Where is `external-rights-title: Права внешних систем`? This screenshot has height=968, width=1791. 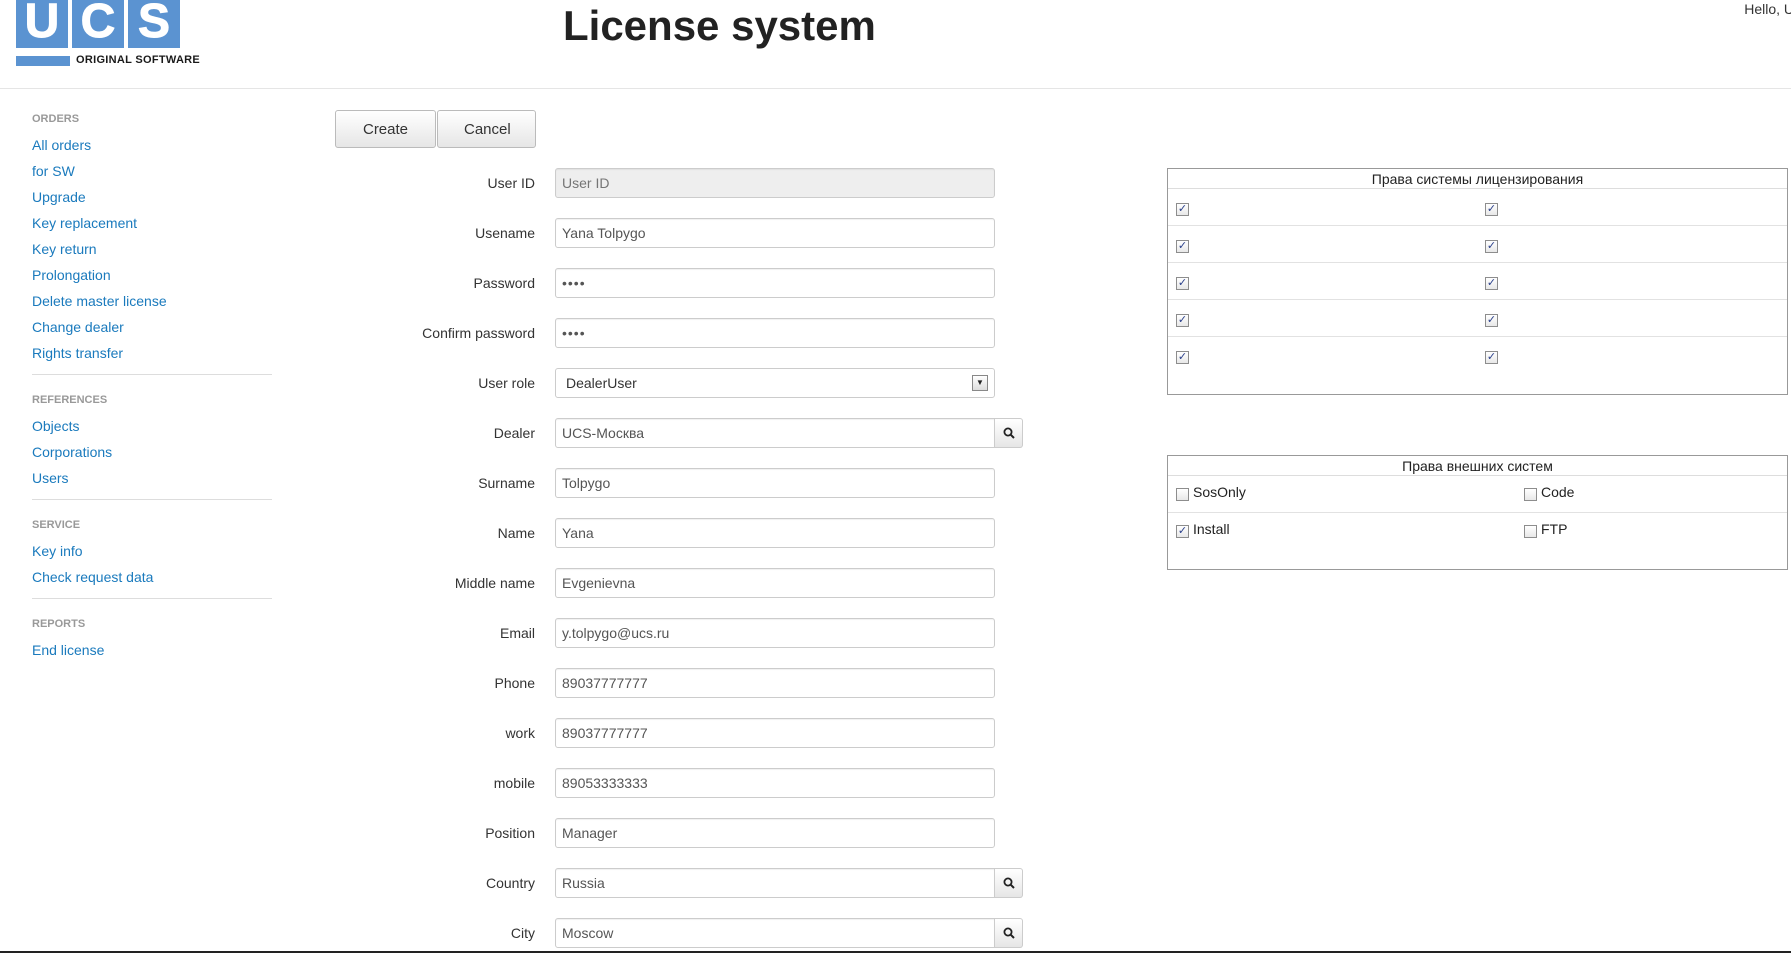 external-rights-title: Права внешних систем is located at coordinates (1477, 466).